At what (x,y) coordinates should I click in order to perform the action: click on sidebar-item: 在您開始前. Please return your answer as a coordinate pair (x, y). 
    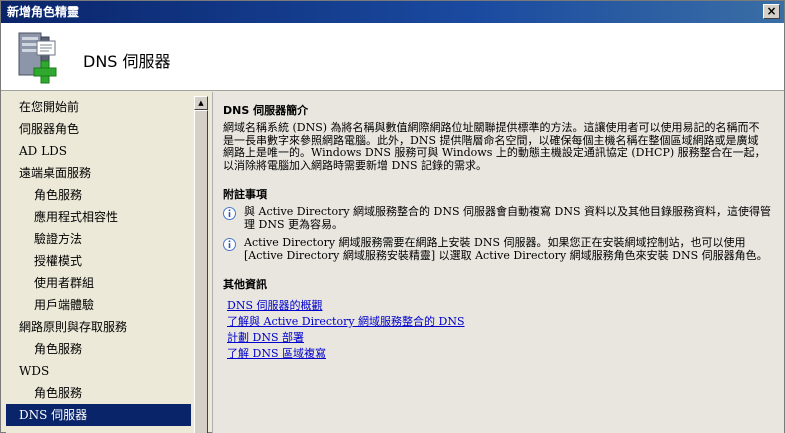
    Looking at the image, I should click on (98, 107).